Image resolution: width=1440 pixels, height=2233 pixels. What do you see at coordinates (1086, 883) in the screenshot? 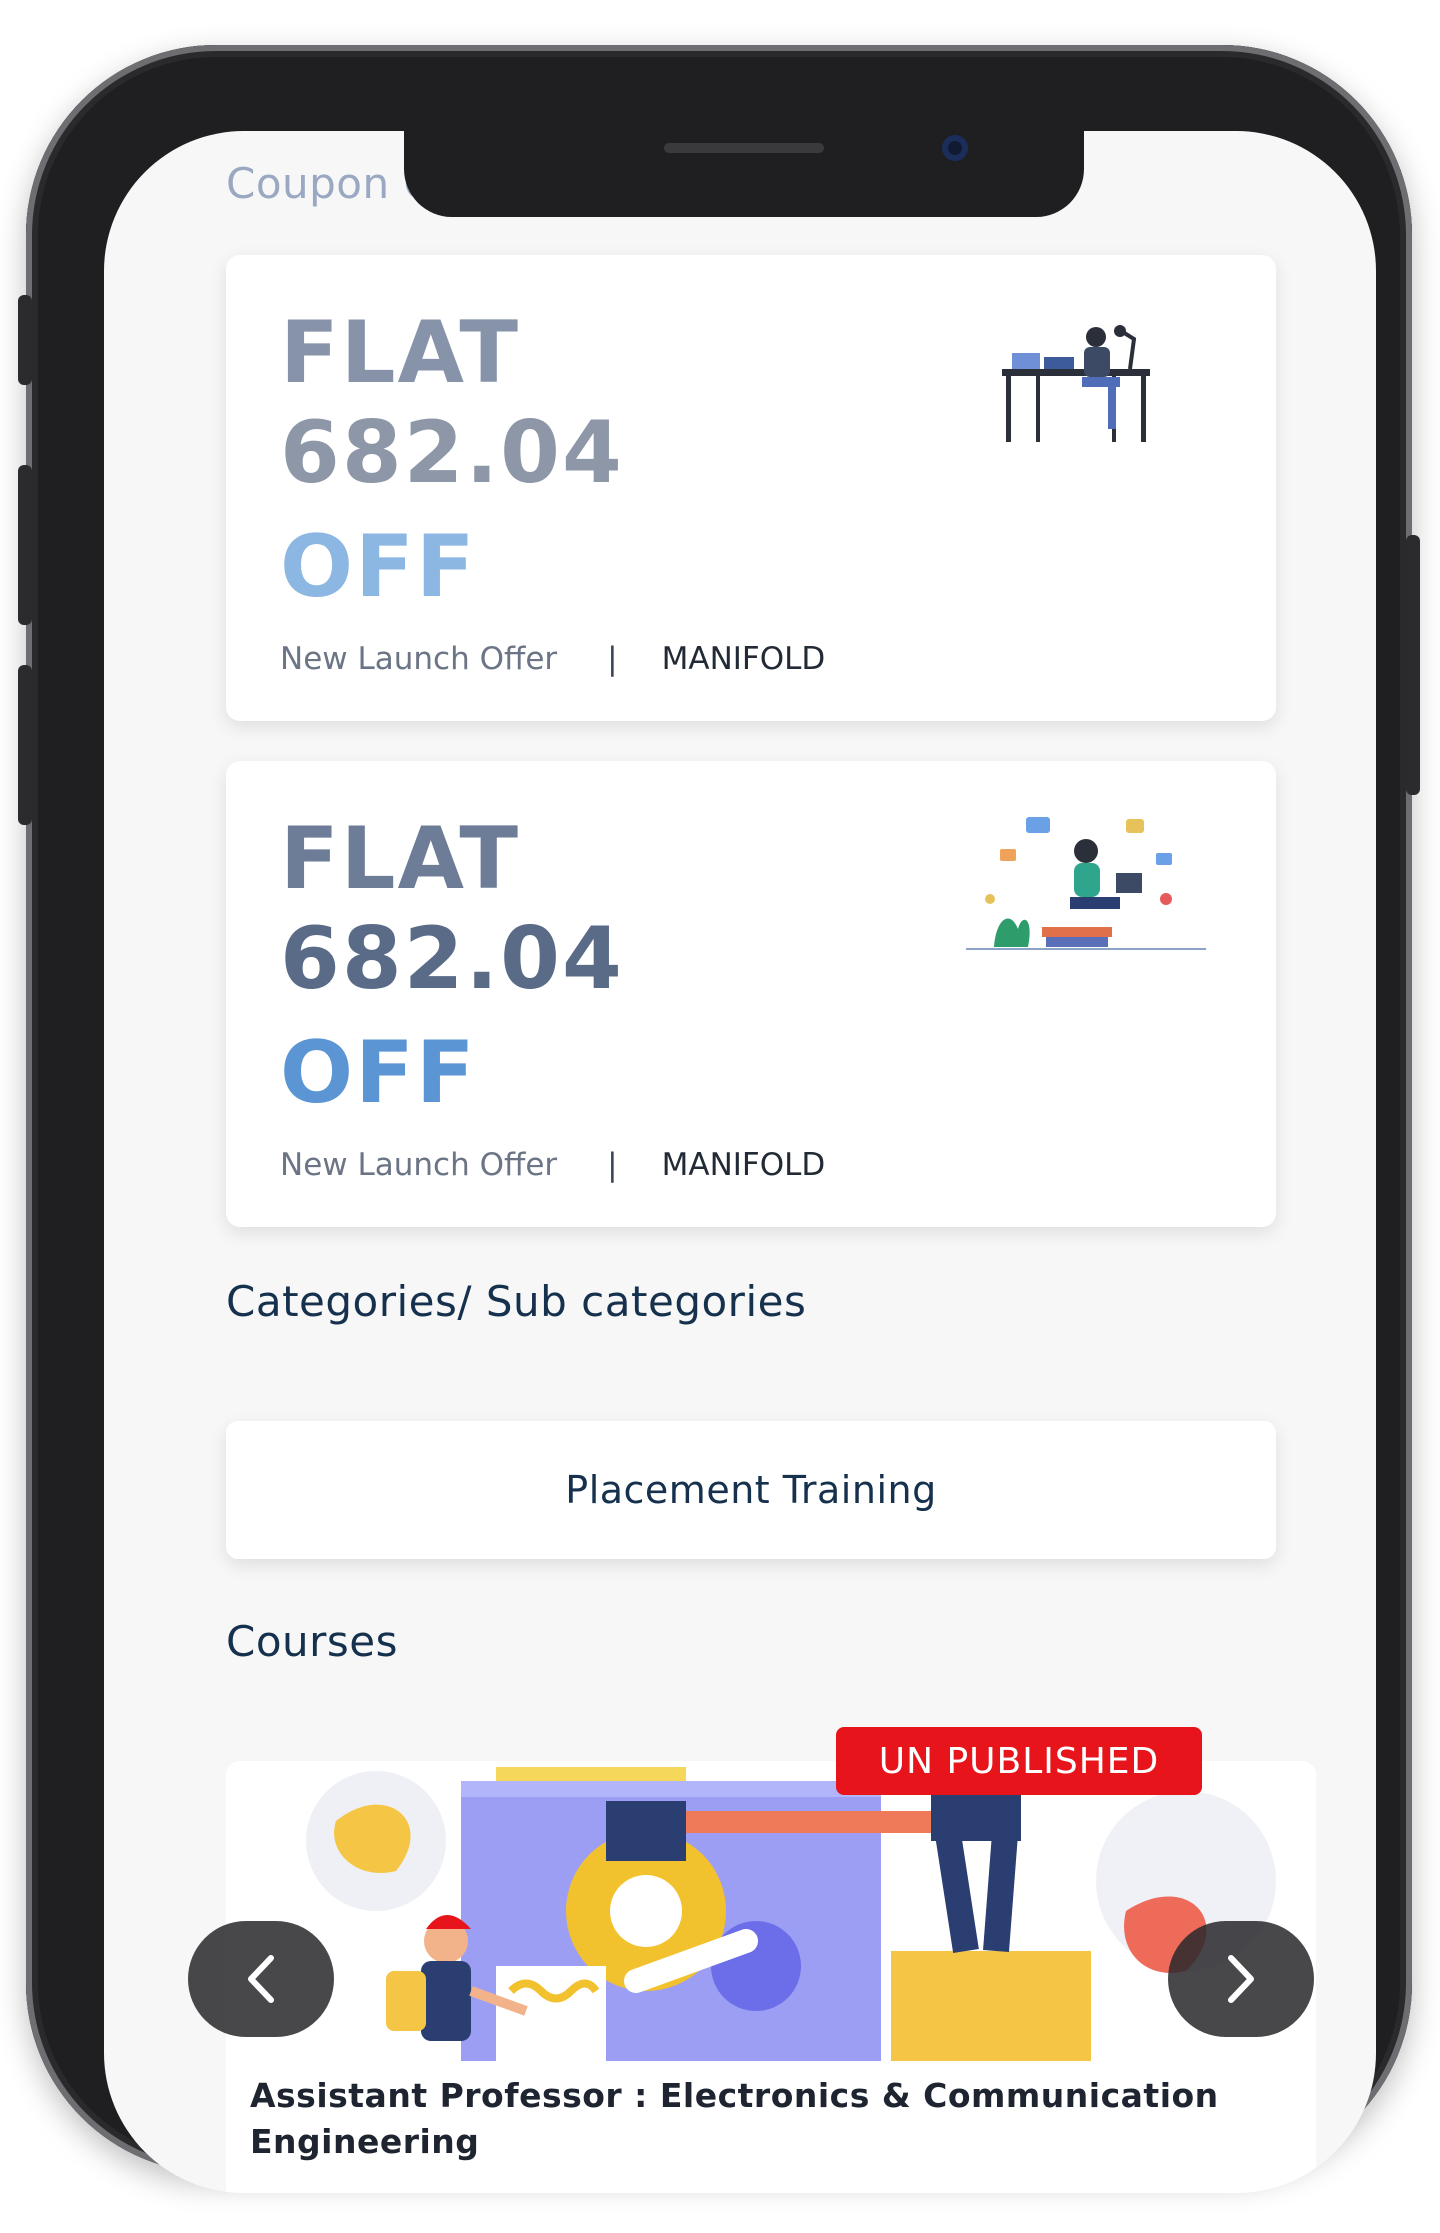
I see `person-studying-illustration` at bounding box center [1086, 883].